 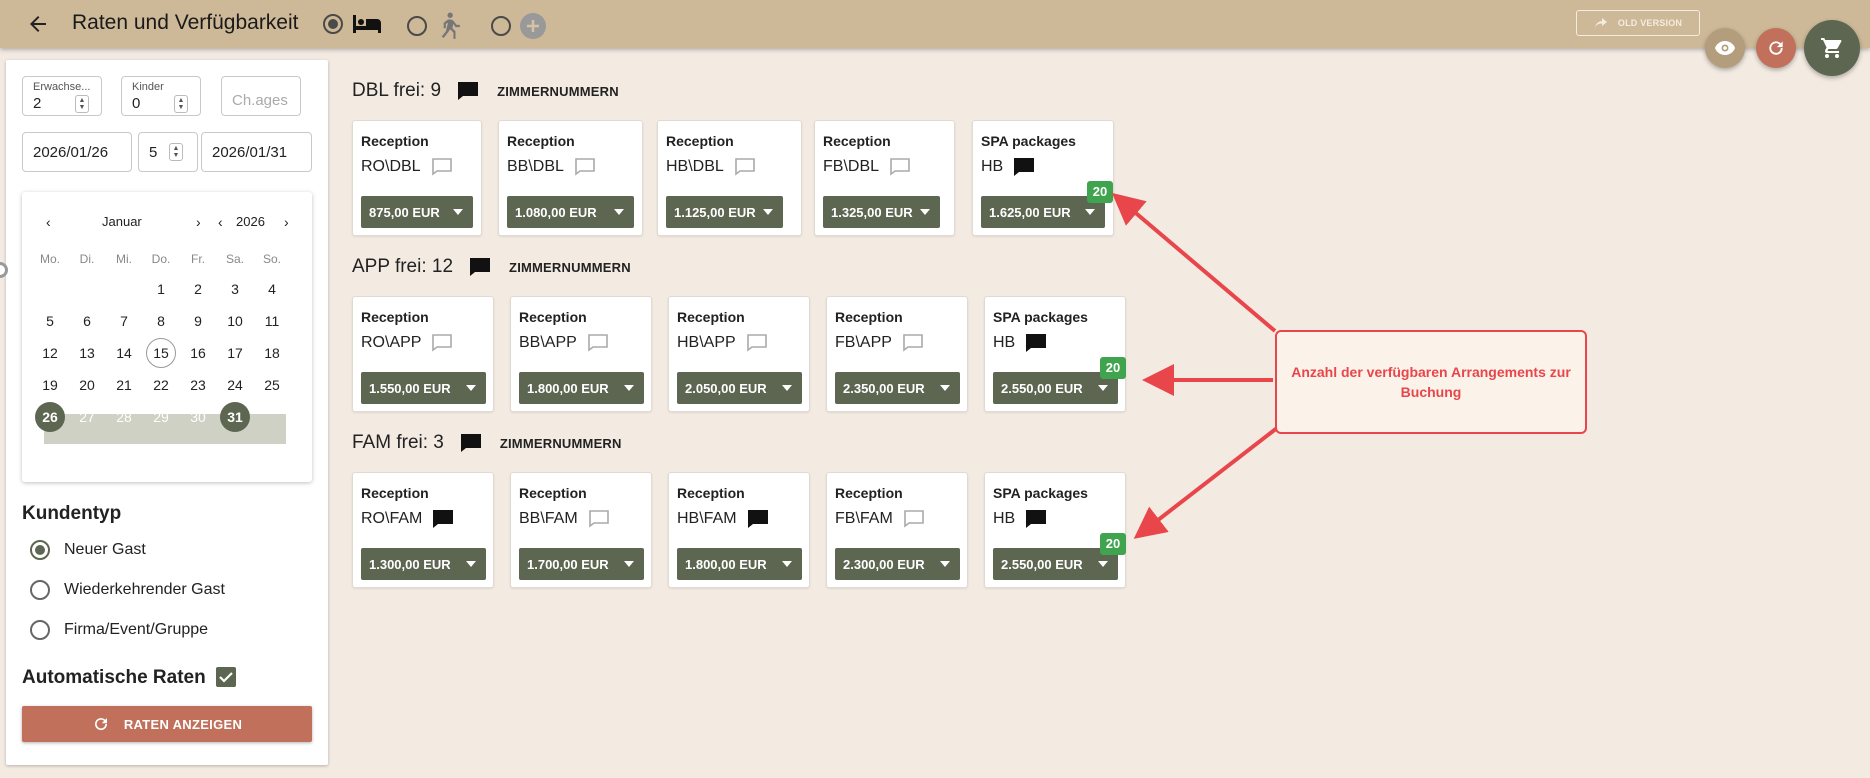 I want to click on prev-year-icon: ‹, so click(x=220, y=222).